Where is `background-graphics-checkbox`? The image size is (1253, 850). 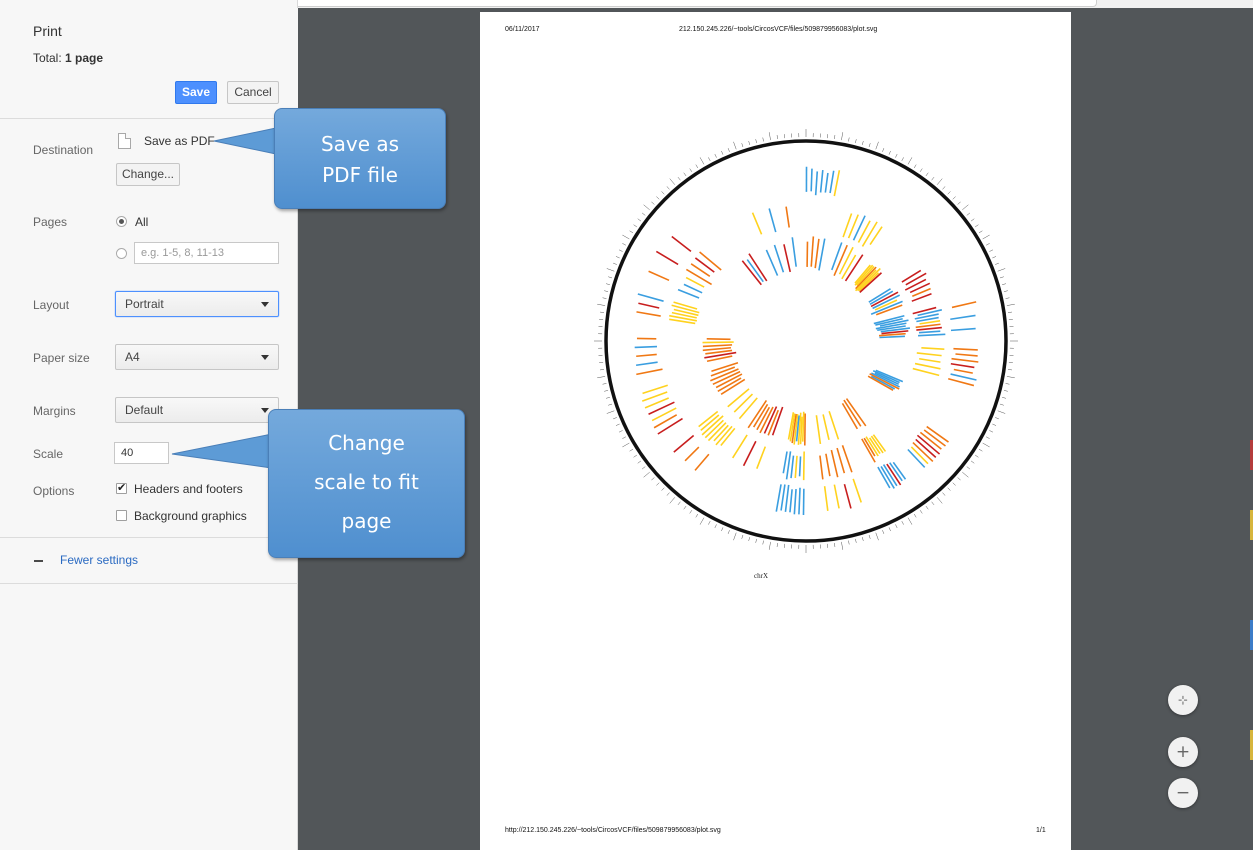 background-graphics-checkbox is located at coordinates (121, 515).